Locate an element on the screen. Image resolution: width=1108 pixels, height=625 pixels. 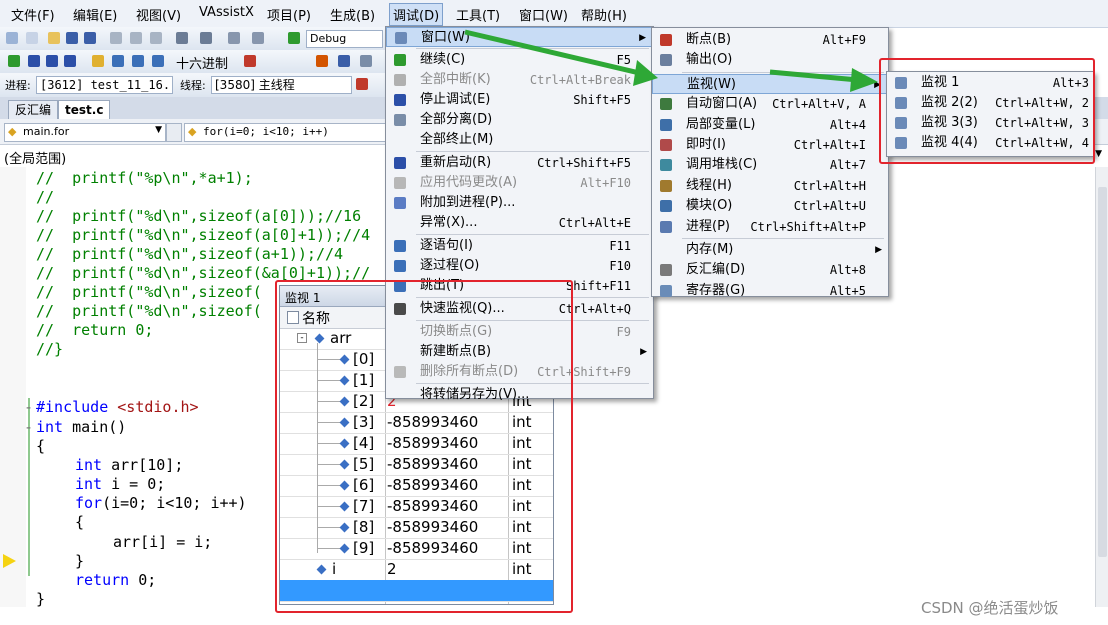
window_submenu-item-4: 局部变量(L) Alt+4 is located at coordinates (770, 125).